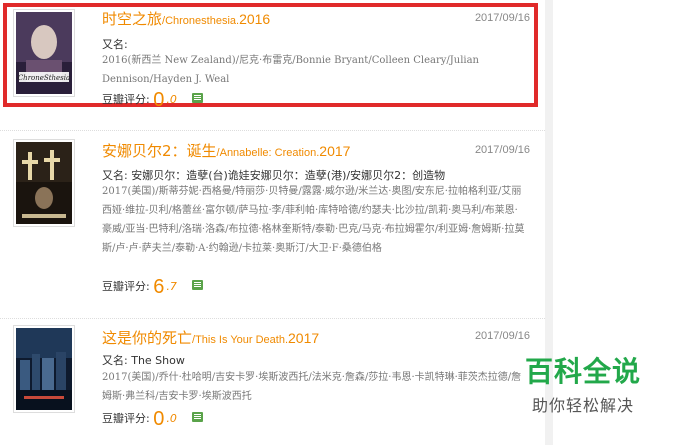  I want to click on movie-title: 安娜贝尔2：诞生/Annabelle: Creation.2017, so click(226, 150).